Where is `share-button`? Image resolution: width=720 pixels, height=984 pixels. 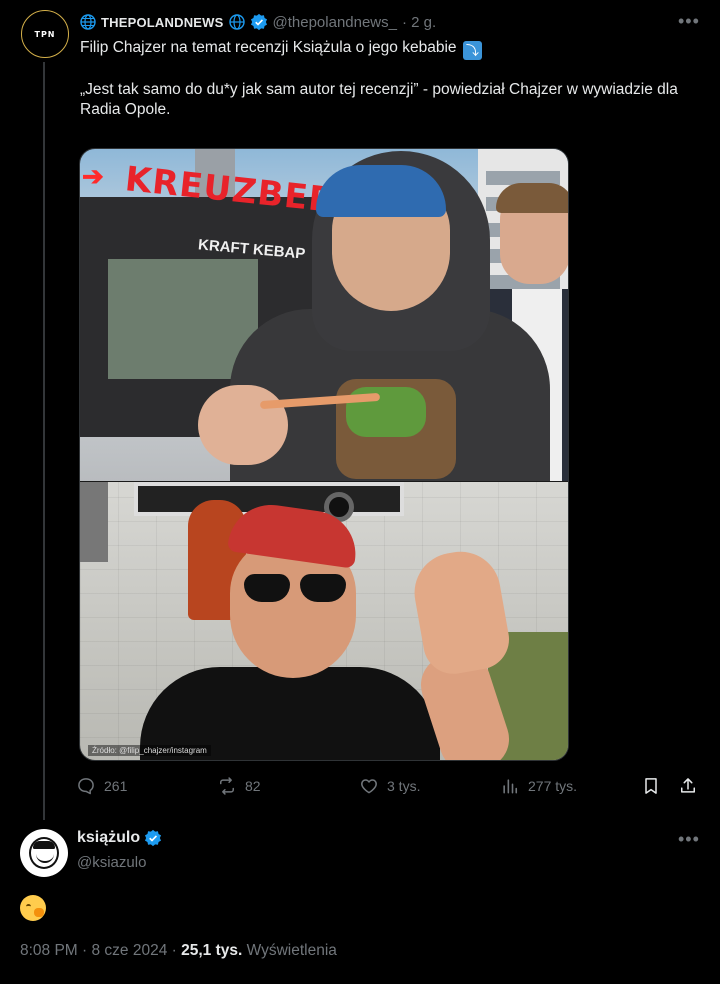
share-button is located at coordinates (688, 786).